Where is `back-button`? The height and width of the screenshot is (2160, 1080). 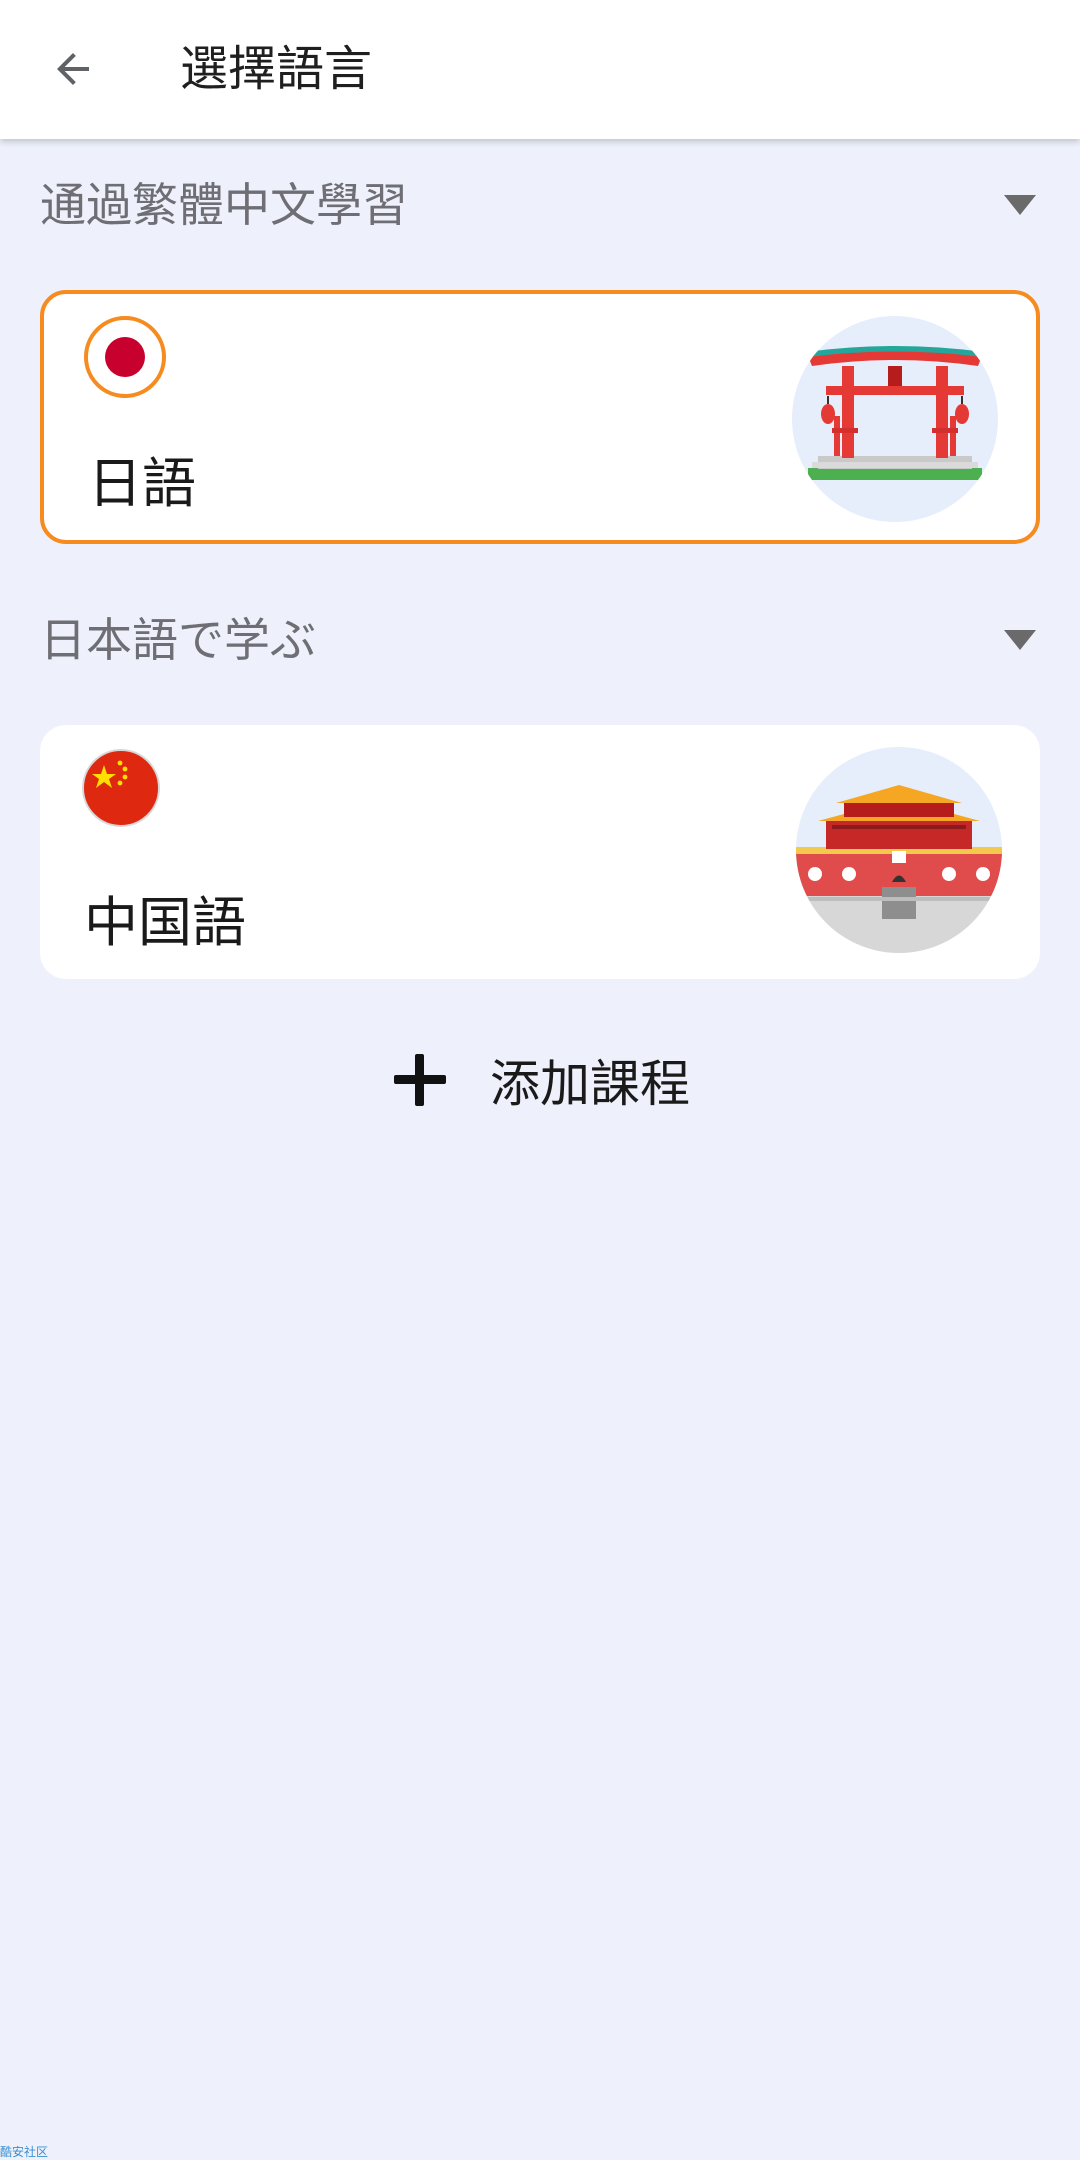 back-button is located at coordinates (73, 69).